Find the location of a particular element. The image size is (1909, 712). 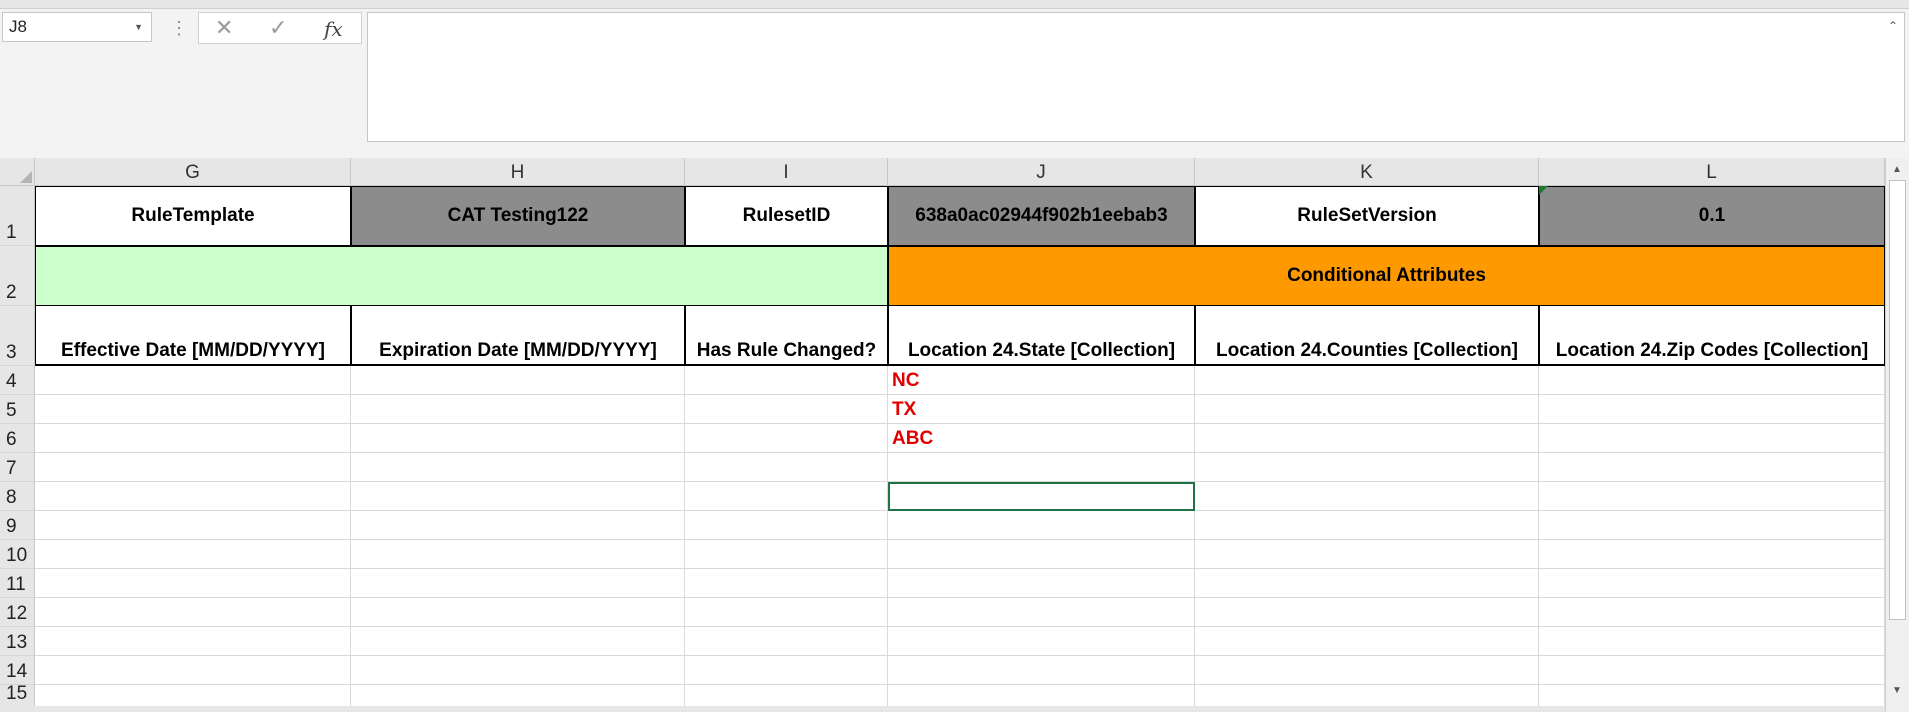

vertical-scrollbar: ▲ ▼ is located at coordinates (1897, 435).